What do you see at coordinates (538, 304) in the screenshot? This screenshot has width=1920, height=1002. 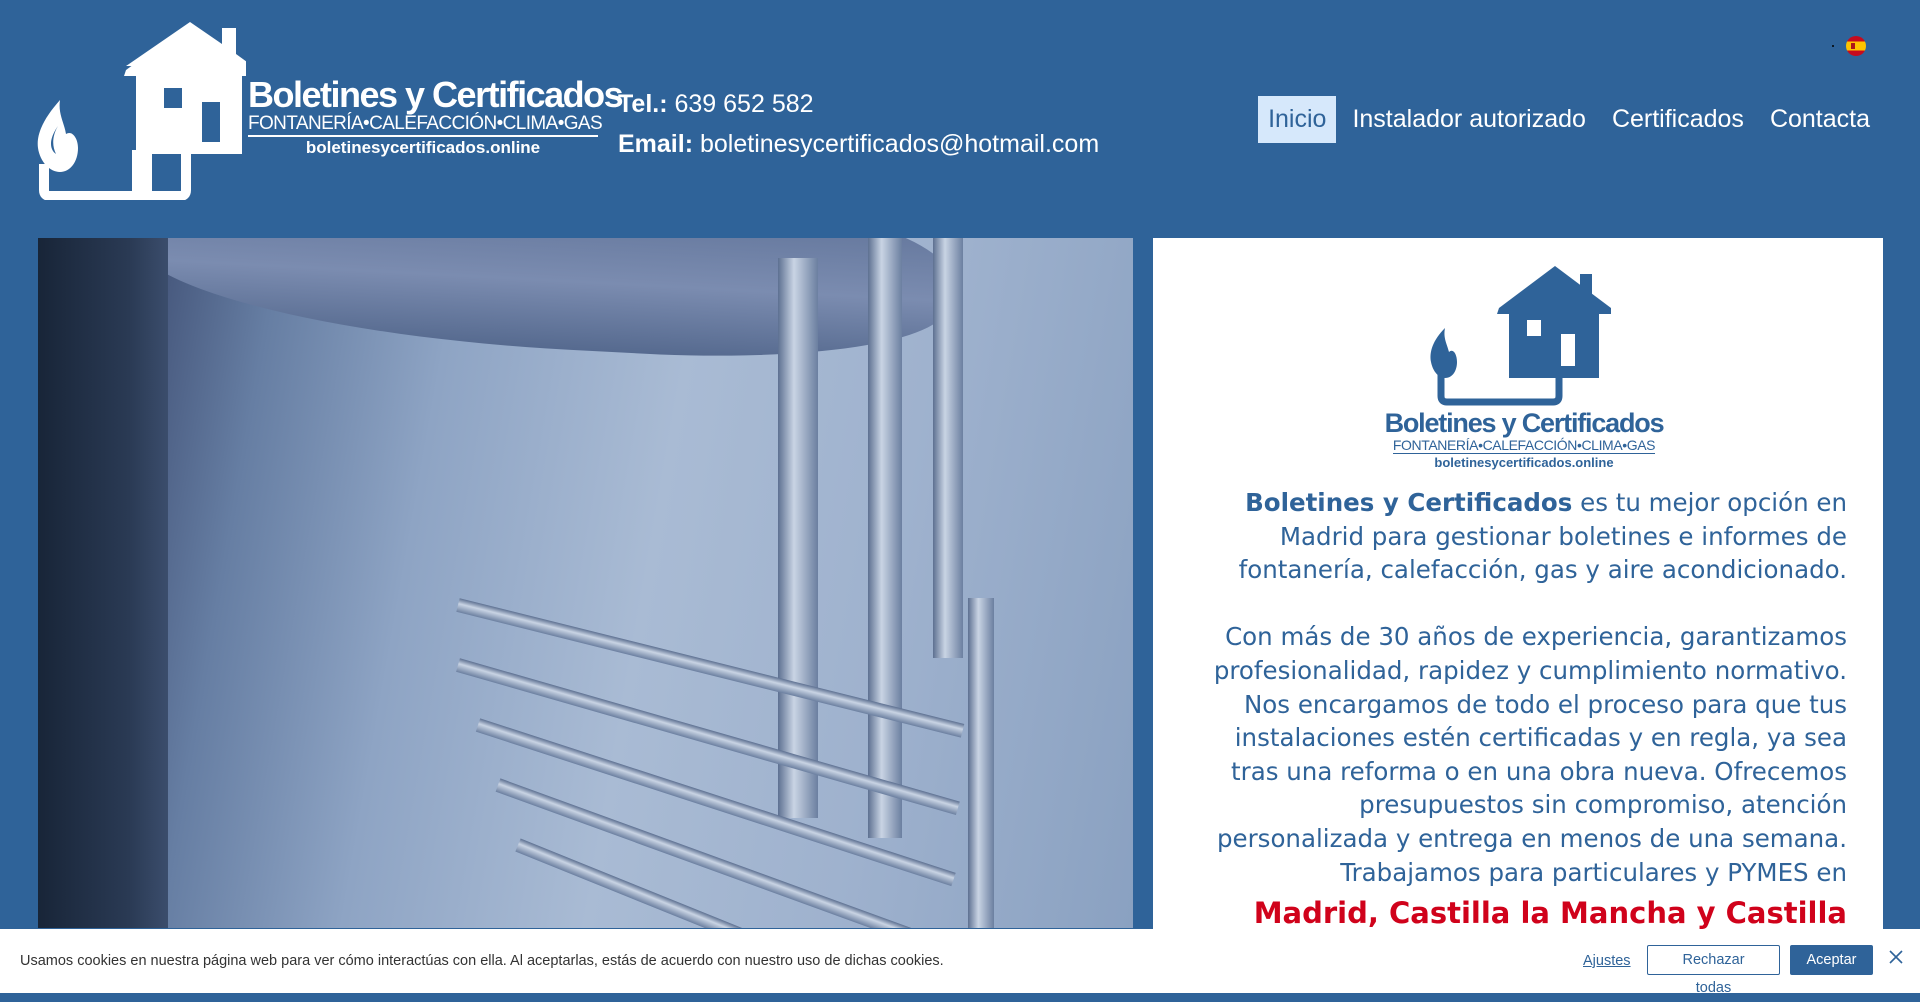 I see `hero-arm` at bounding box center [538, 304].